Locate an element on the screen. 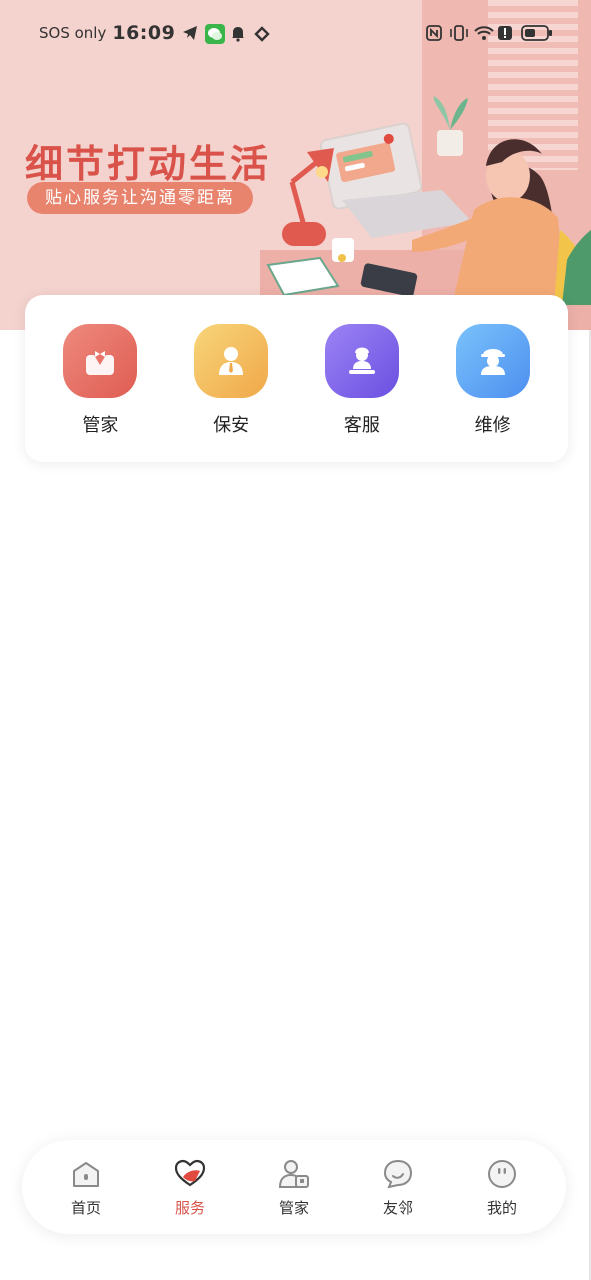  tab-label: 管家 is located at coordinates (293, 1207).